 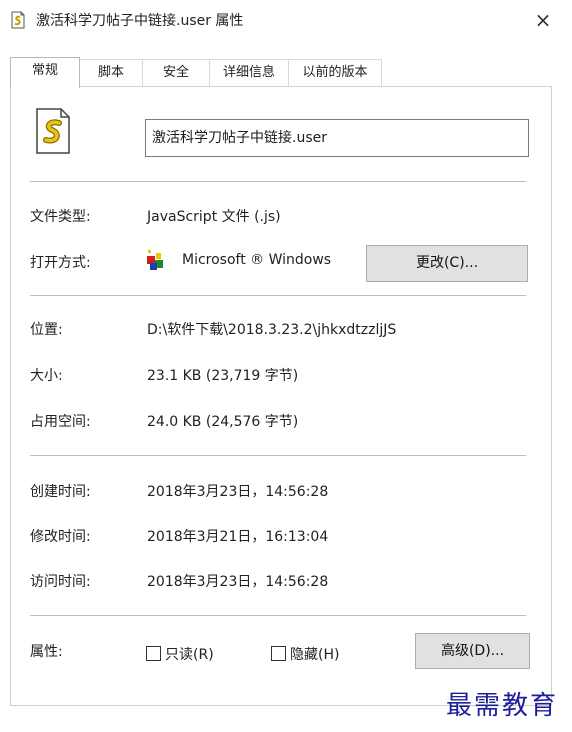 I want to click on hidden-checkbox: 隐藏(H), so click(x=305, y=654).